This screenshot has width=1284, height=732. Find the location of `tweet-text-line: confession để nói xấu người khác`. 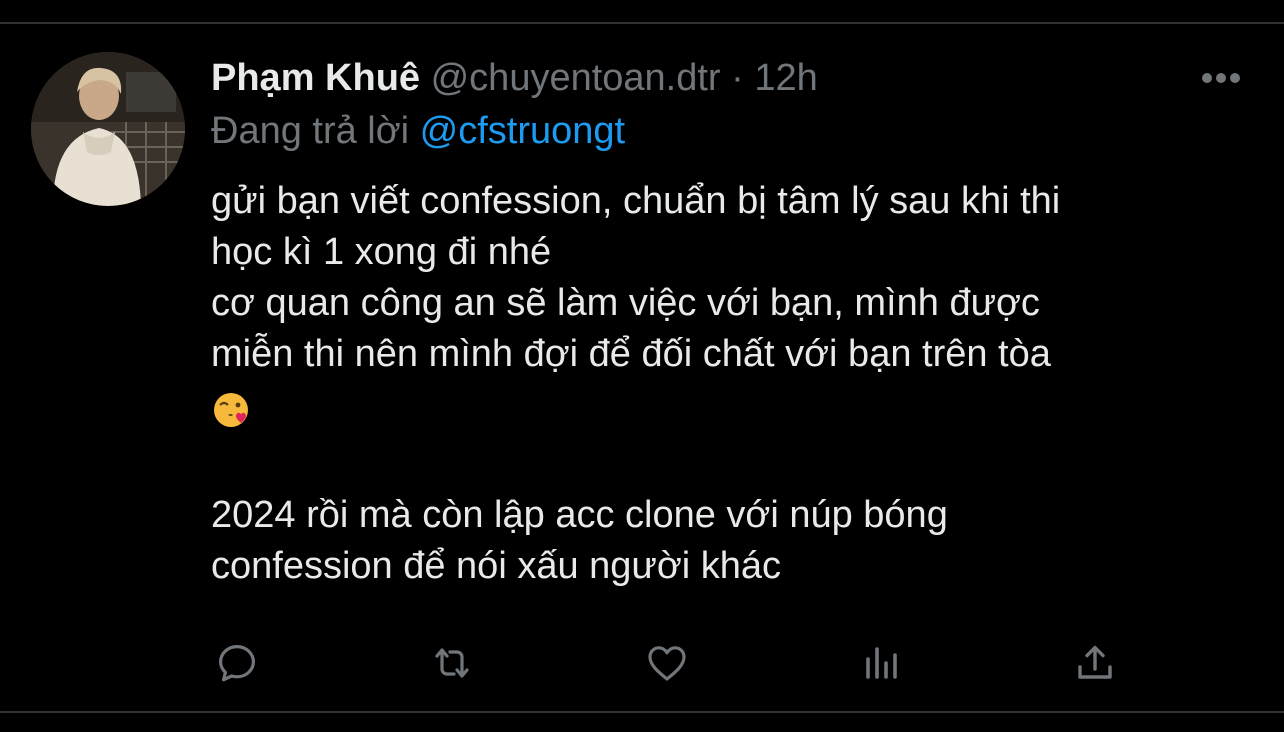

tweet-text-line: confession để nói xấu người khác is located at coordinates (496, 566).